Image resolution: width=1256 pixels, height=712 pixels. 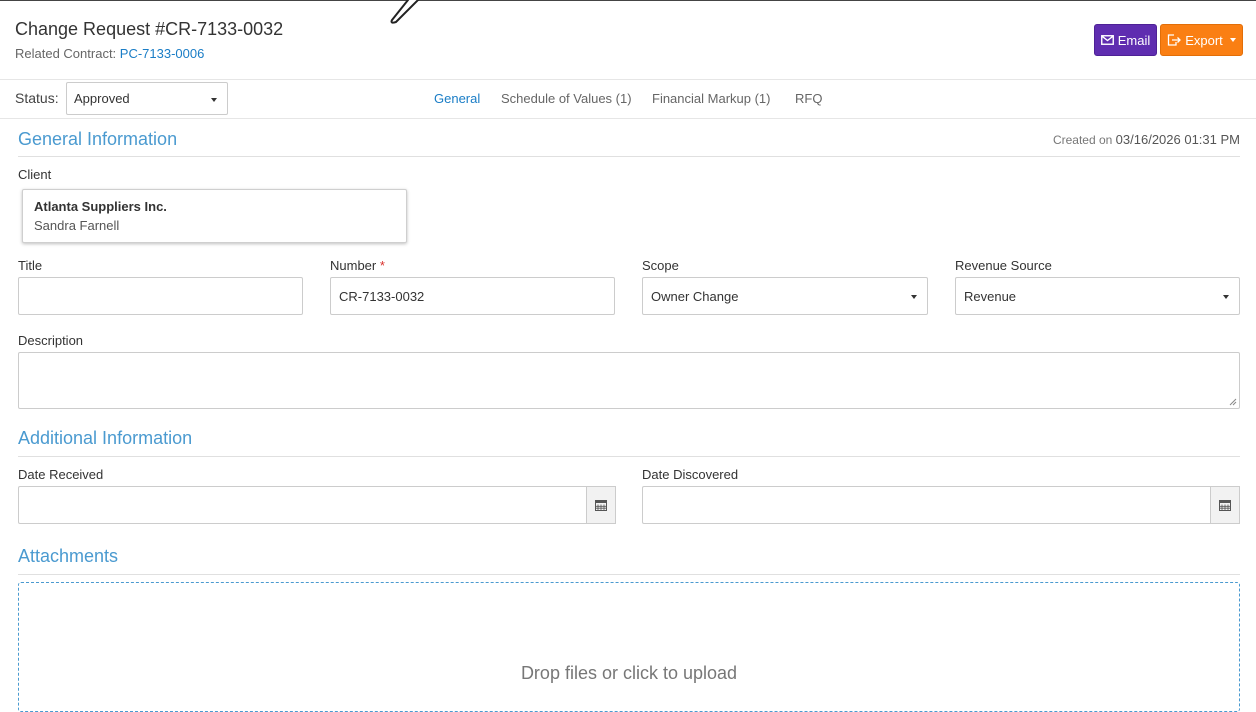 What do you see at coordinates (457, 98) in the screenshot?
I see `tab-general: General` at bounding box center [457, 98].